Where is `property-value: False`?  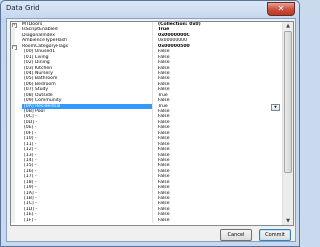
property-value: False is located at coordinates (220, 220).